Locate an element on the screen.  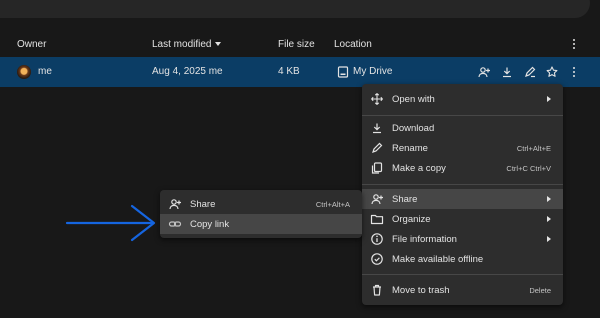
menu-item-make-available-offline: Make available offline is located at coordinates (462, 259).